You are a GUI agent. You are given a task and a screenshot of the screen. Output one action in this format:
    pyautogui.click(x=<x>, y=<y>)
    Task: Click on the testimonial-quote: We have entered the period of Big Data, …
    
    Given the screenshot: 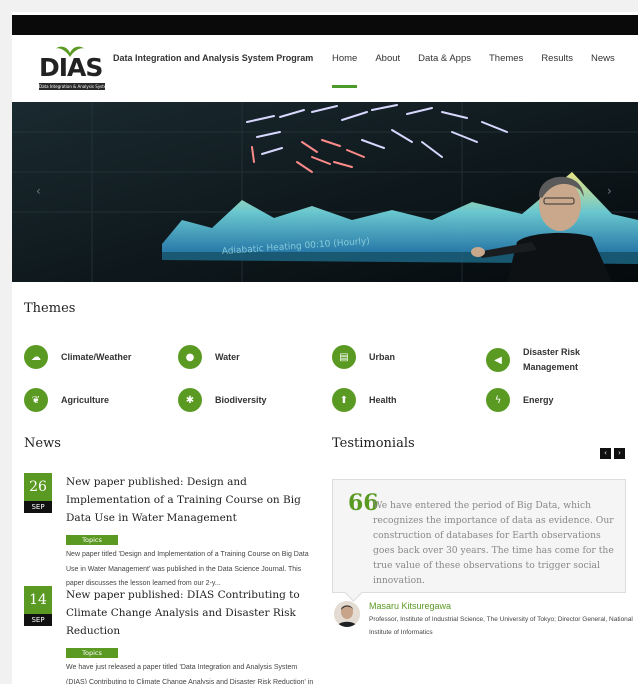 What is the action you would take?
    pyautogui.click(x=493, y=543)
    